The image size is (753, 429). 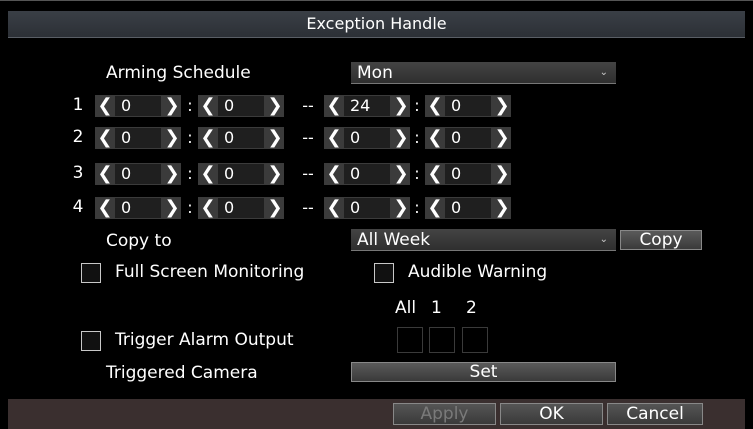 What do you see at coordinates (410, 340) in the screenshot?
I see `alarm-all-checkbox` at bounding box center [410, 340].